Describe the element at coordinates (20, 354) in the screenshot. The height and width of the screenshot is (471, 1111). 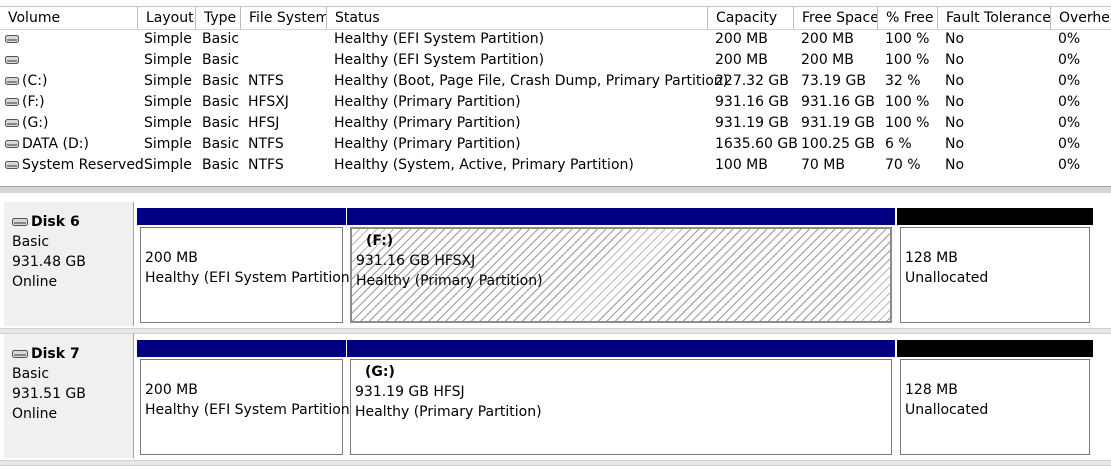
I see `disk-icon` at that location.